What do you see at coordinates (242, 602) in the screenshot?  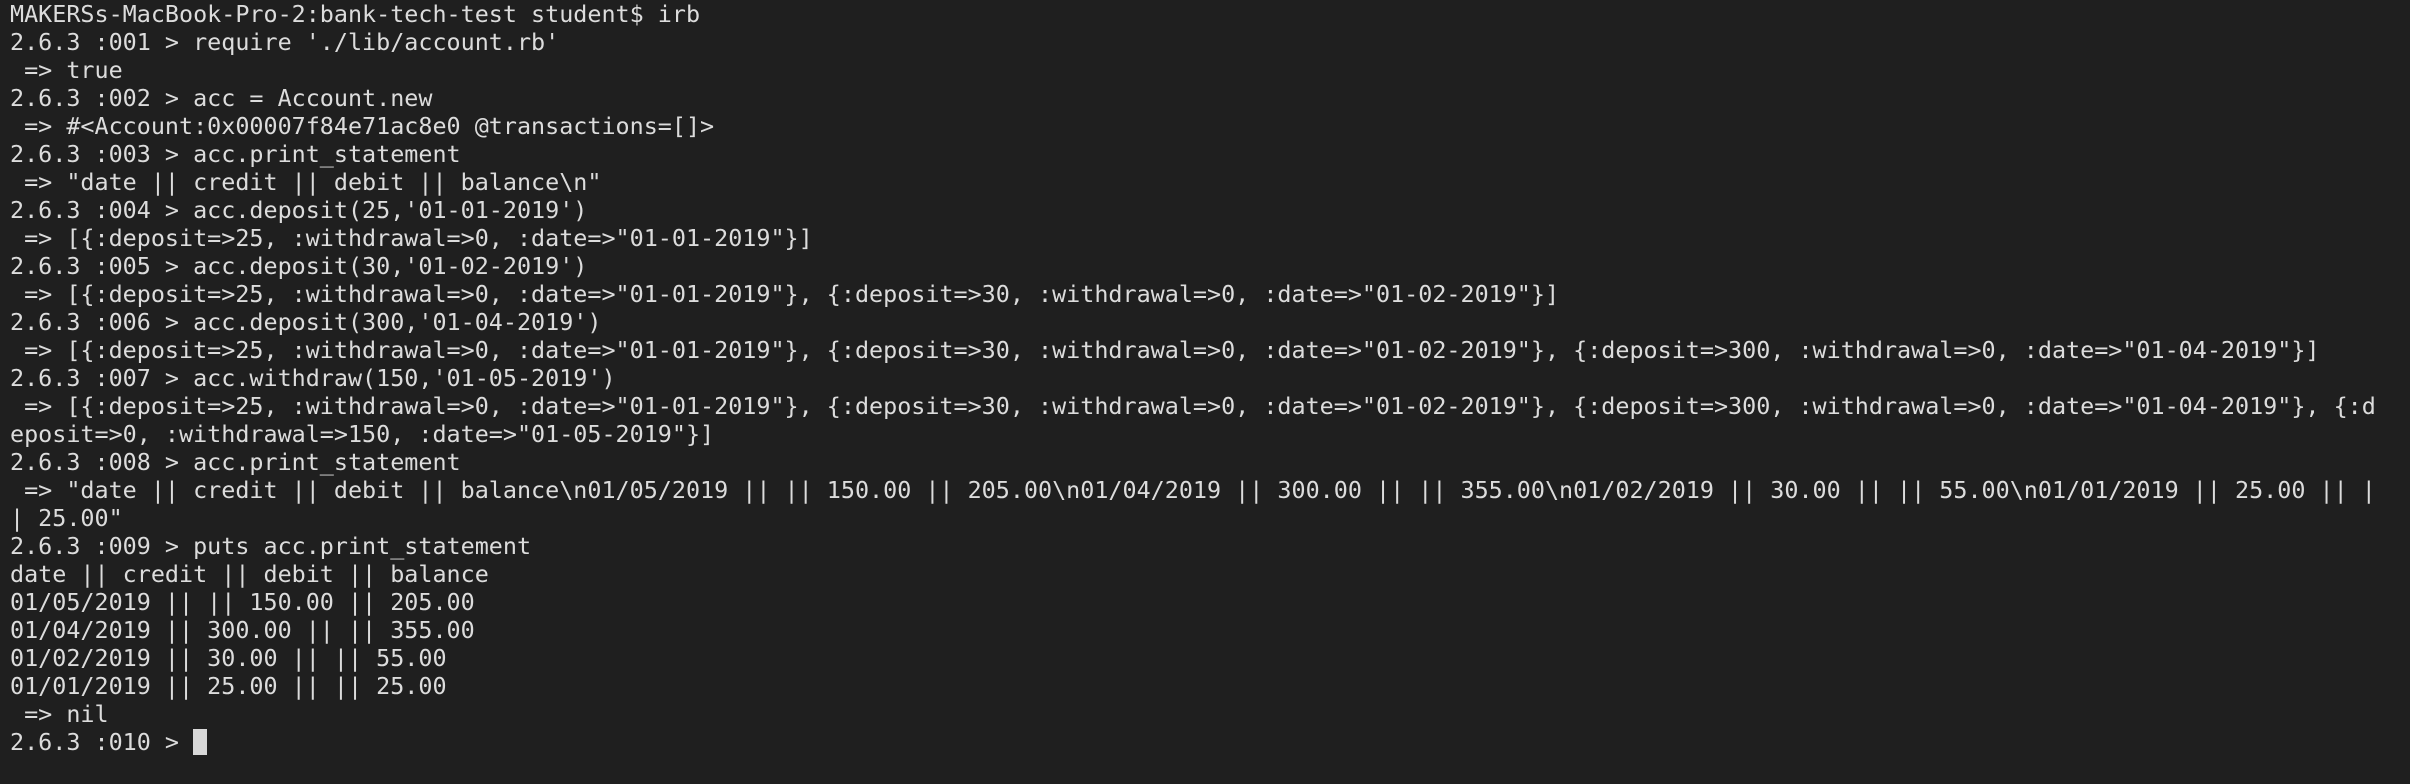 I see `terminal-line: 01/05/2019 || || 150.00 || 205.00` at bounding box center [242, 602].